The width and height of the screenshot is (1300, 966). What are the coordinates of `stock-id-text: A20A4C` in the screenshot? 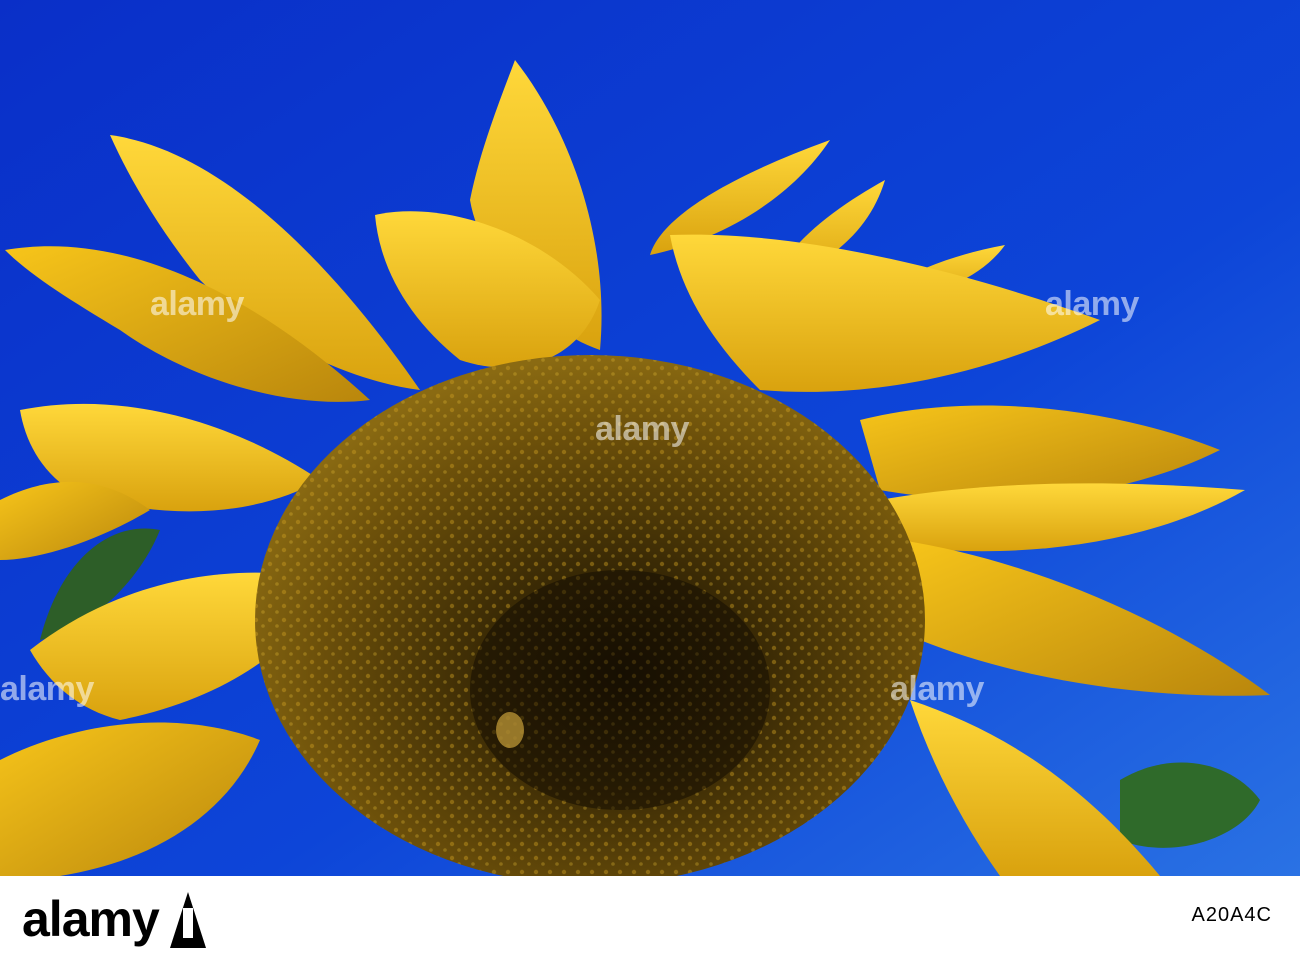 It's located at (1231, 915).